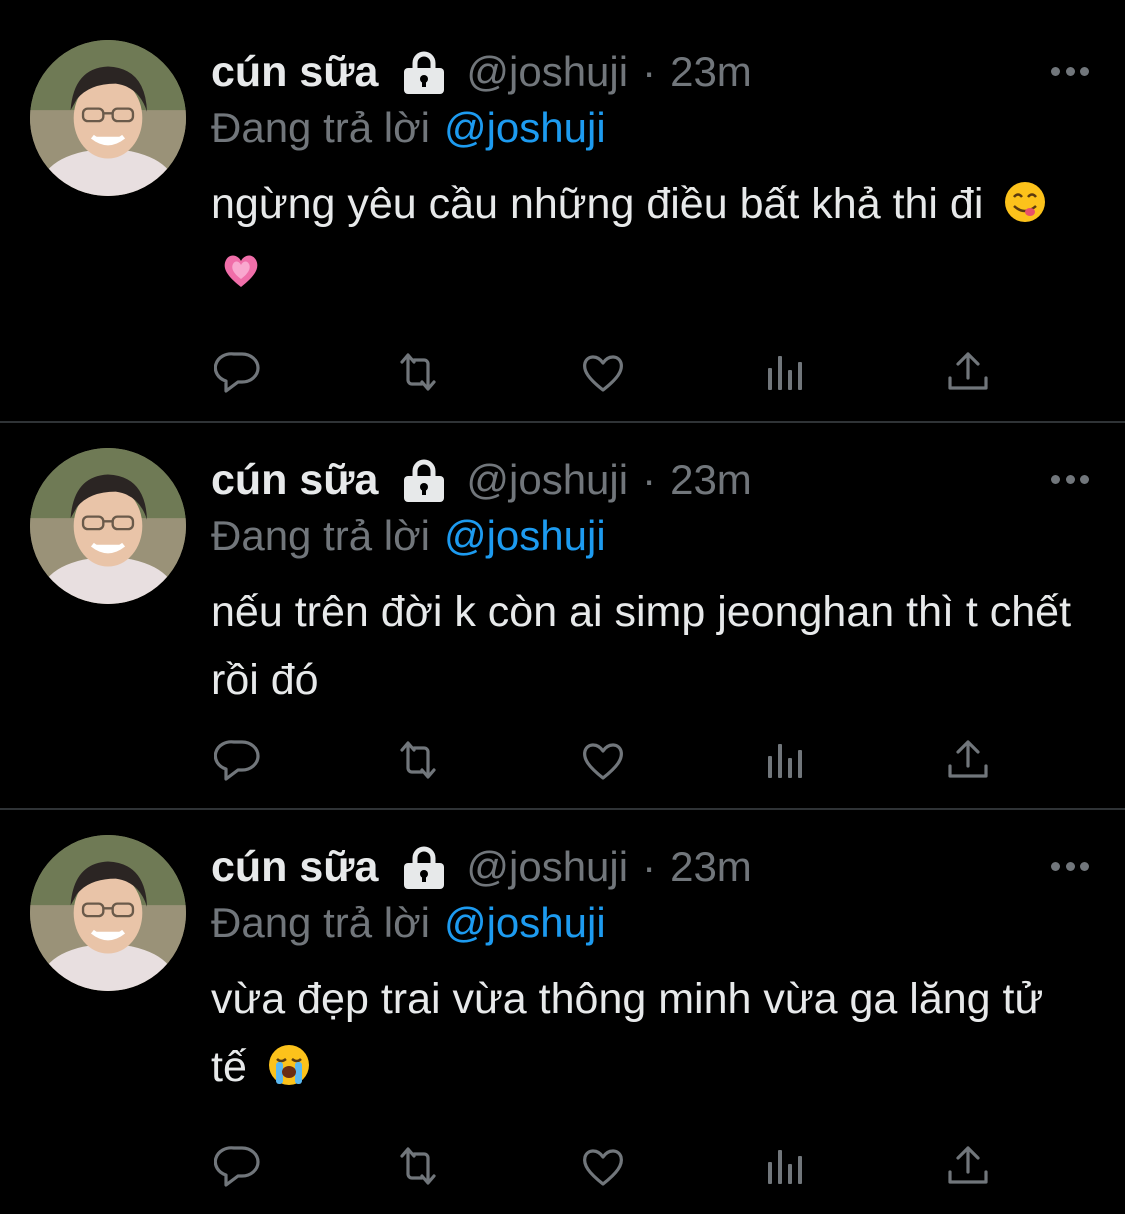 This screenshot has width=1125, height=1214. I want to click on growing-heart-emoji, so click(241, 266).